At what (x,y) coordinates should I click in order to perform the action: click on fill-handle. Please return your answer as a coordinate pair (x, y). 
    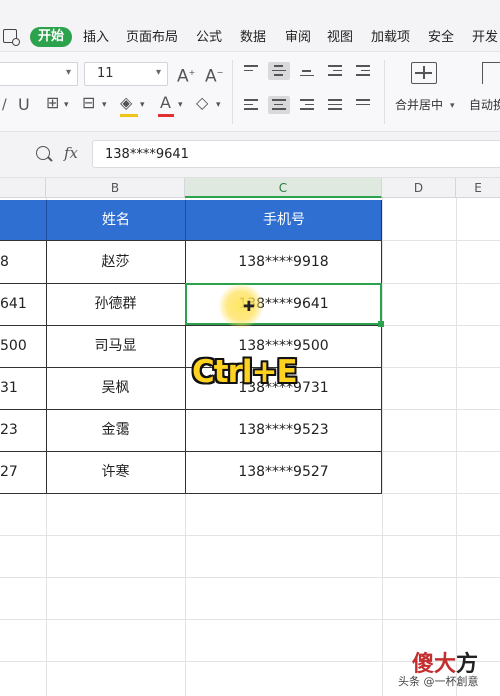
    Looking at the image, I should click on (381, 324).